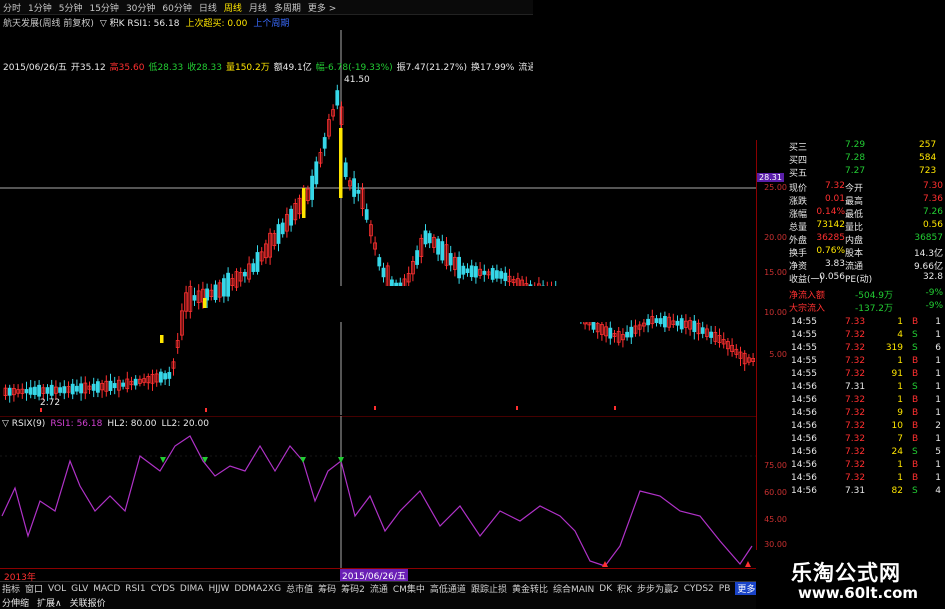  What do you see at coordinates (798, 228) in the screenshot?
I see `stat-label: 总量` at bounding box center [798, 228].